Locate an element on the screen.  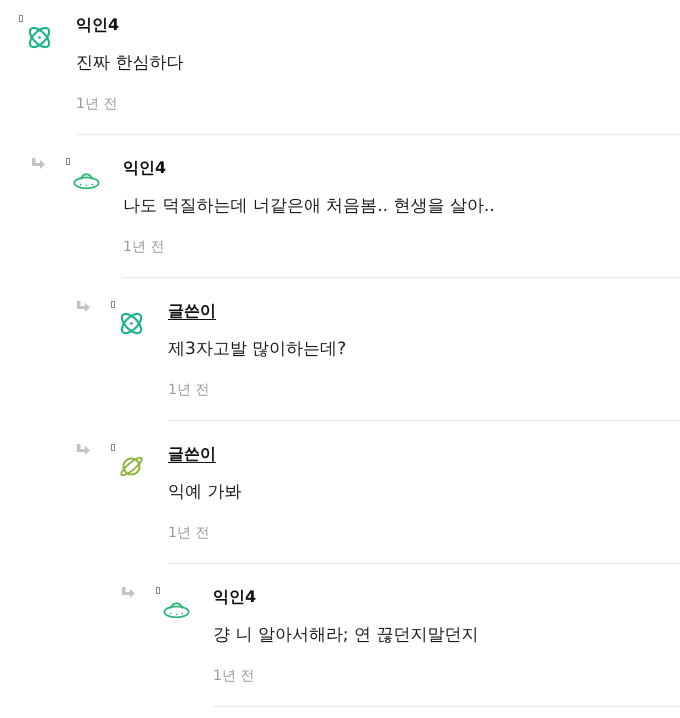
comment-text: 진짜 한심하다 is located at coordinates (130, 63).